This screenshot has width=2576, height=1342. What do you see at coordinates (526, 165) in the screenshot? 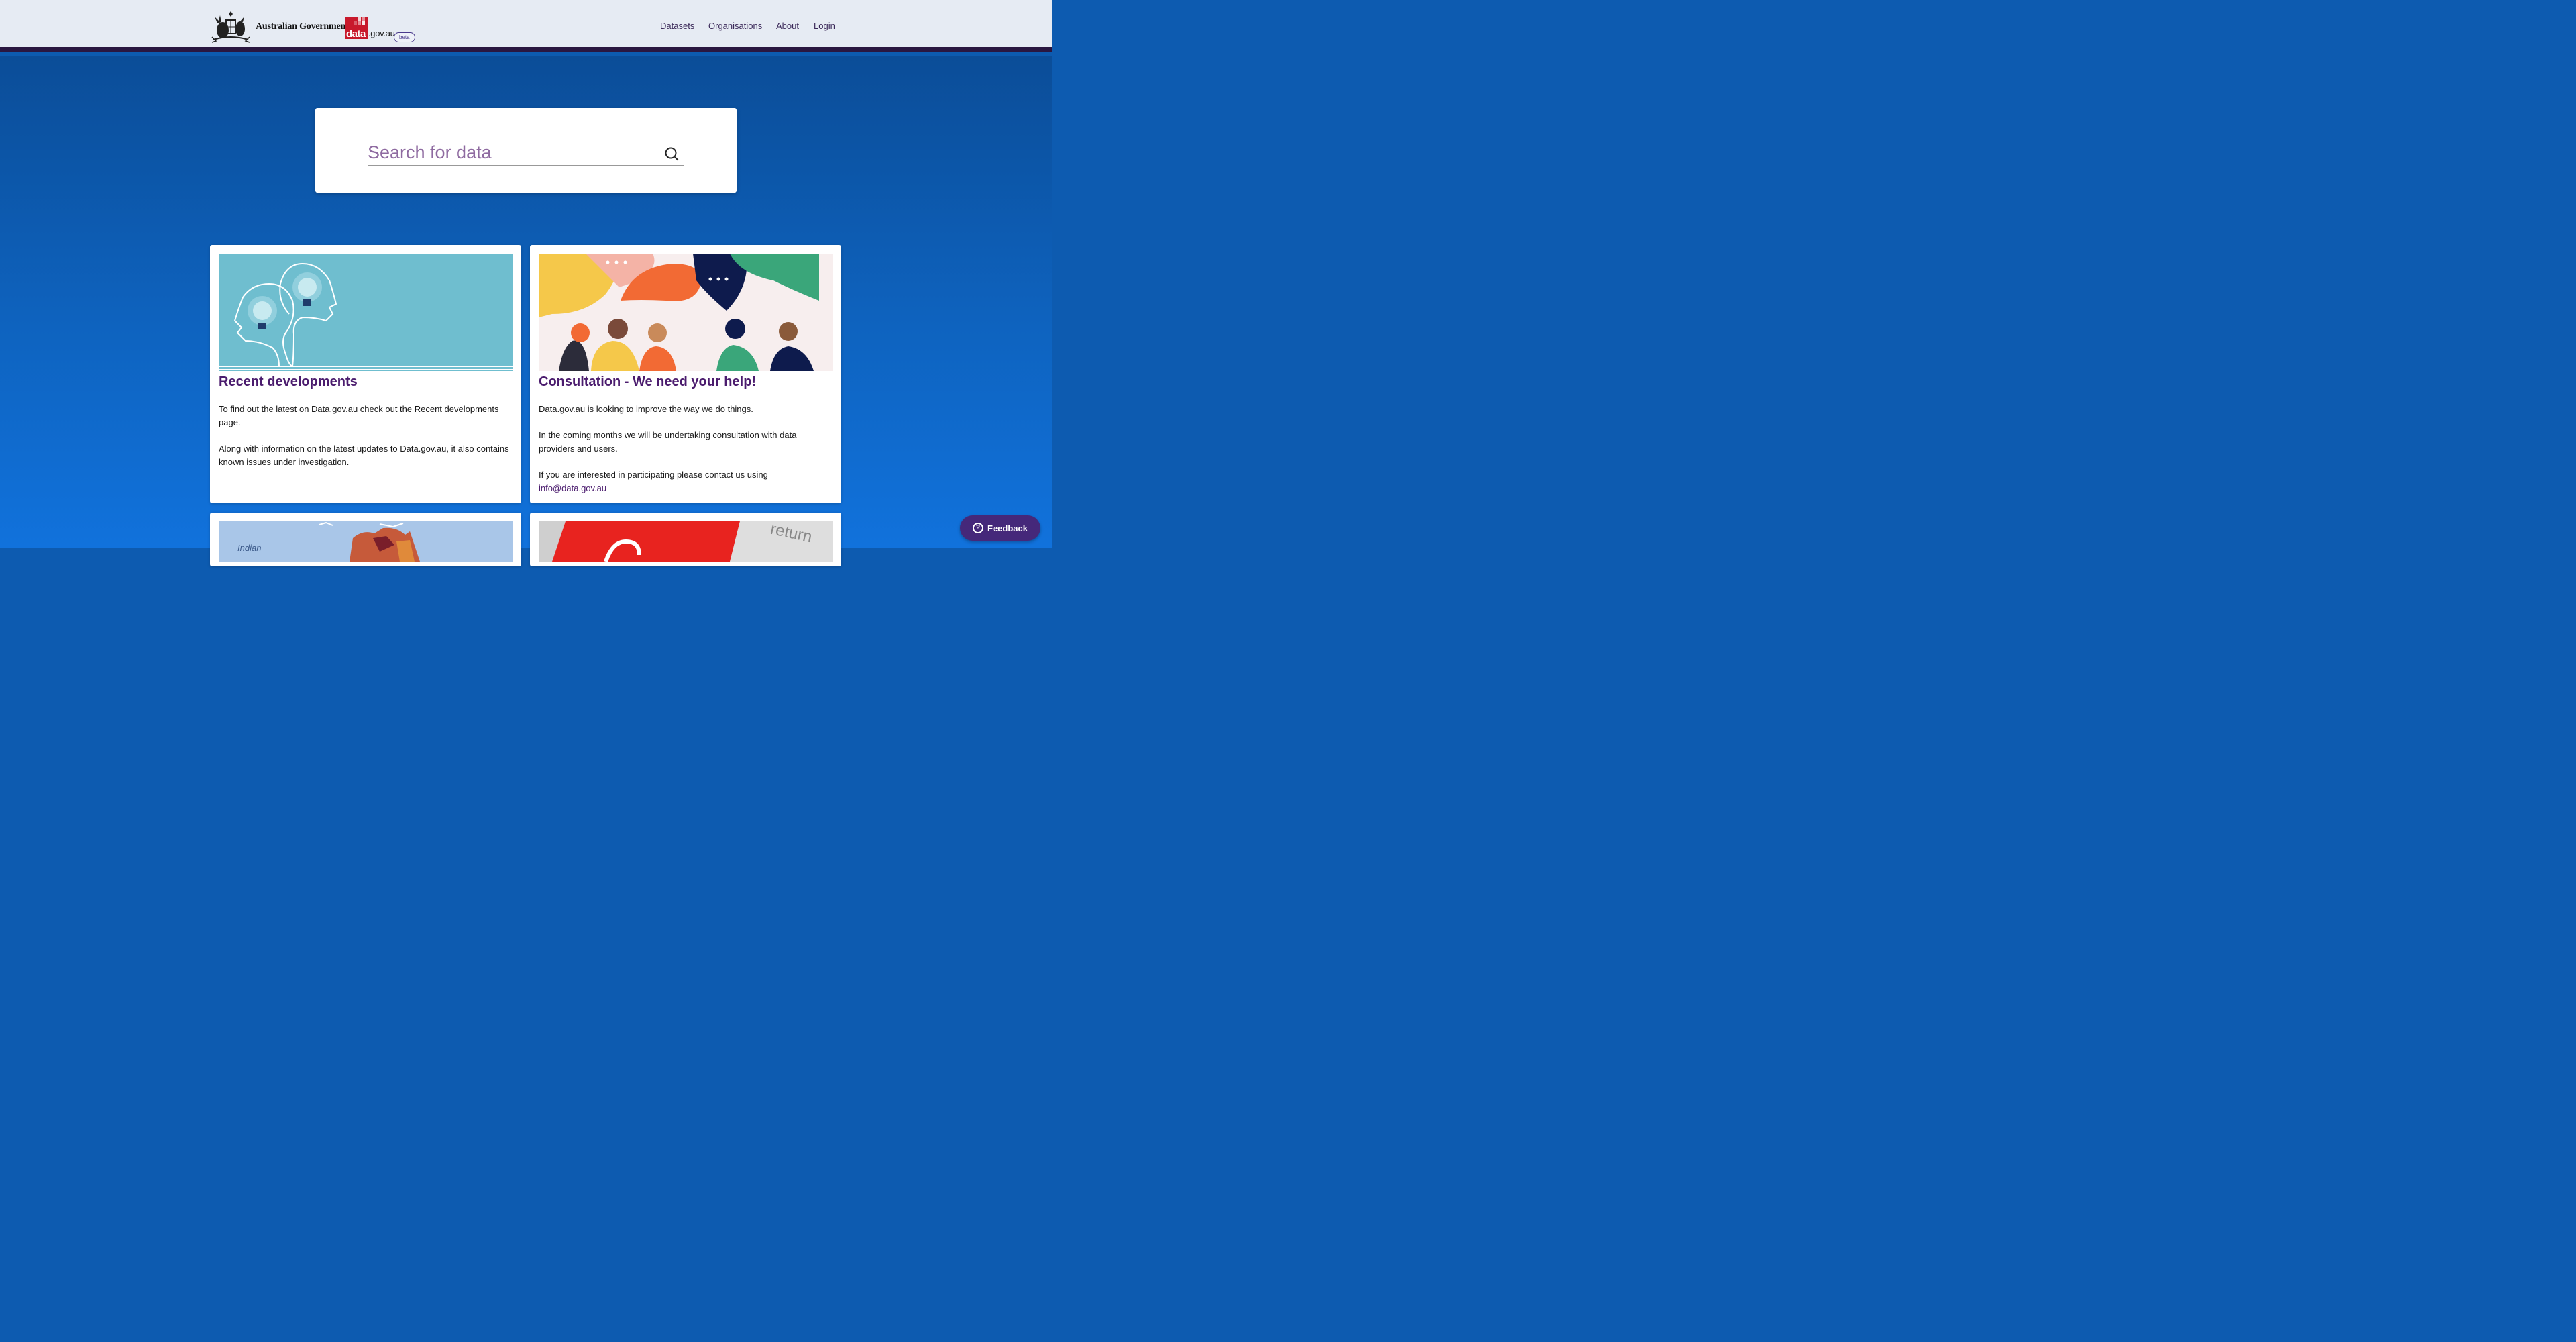
I see `search-underline` at bounding box center [526, 165].